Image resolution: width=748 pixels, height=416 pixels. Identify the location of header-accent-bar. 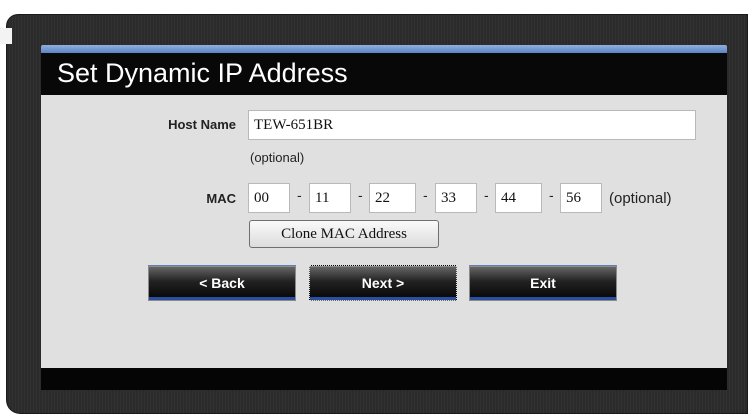
(384, 49).